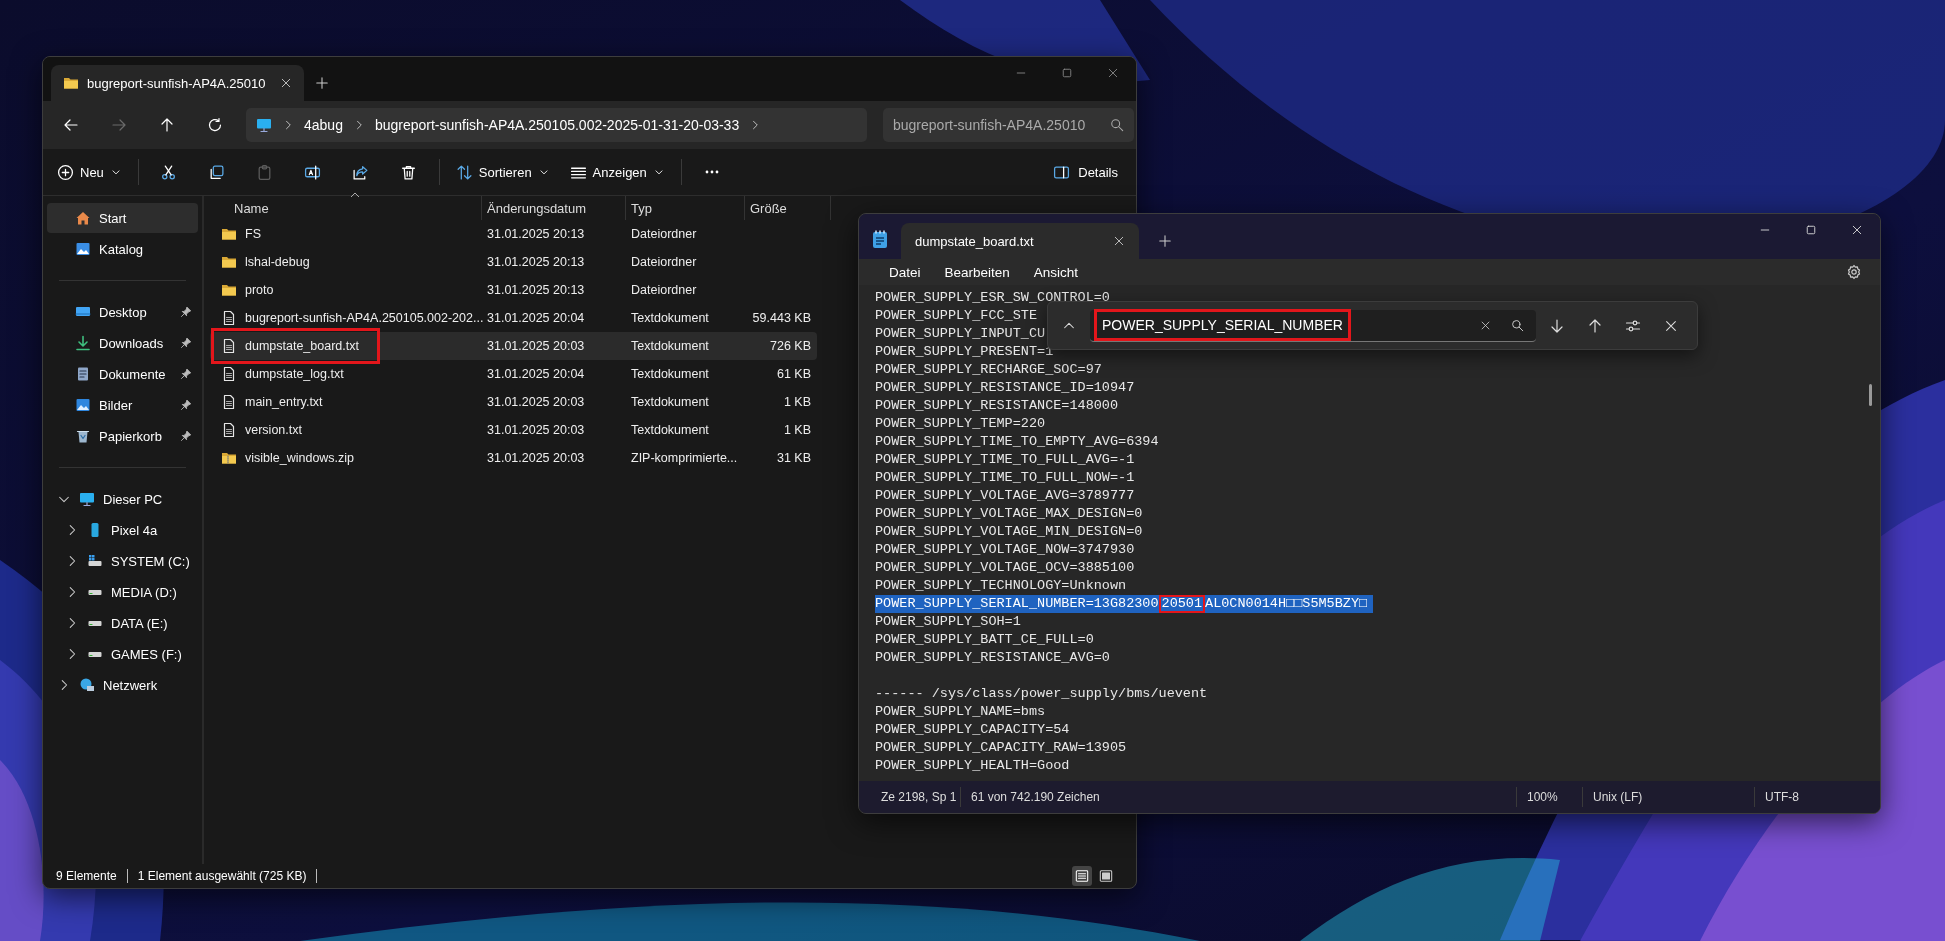  What do you see at coordinates (1313, 325) in the screenshot?
I see `find-field: POWER_SUPPLY_SERIAL_NUMBER` at bounding box center [1313, 325].